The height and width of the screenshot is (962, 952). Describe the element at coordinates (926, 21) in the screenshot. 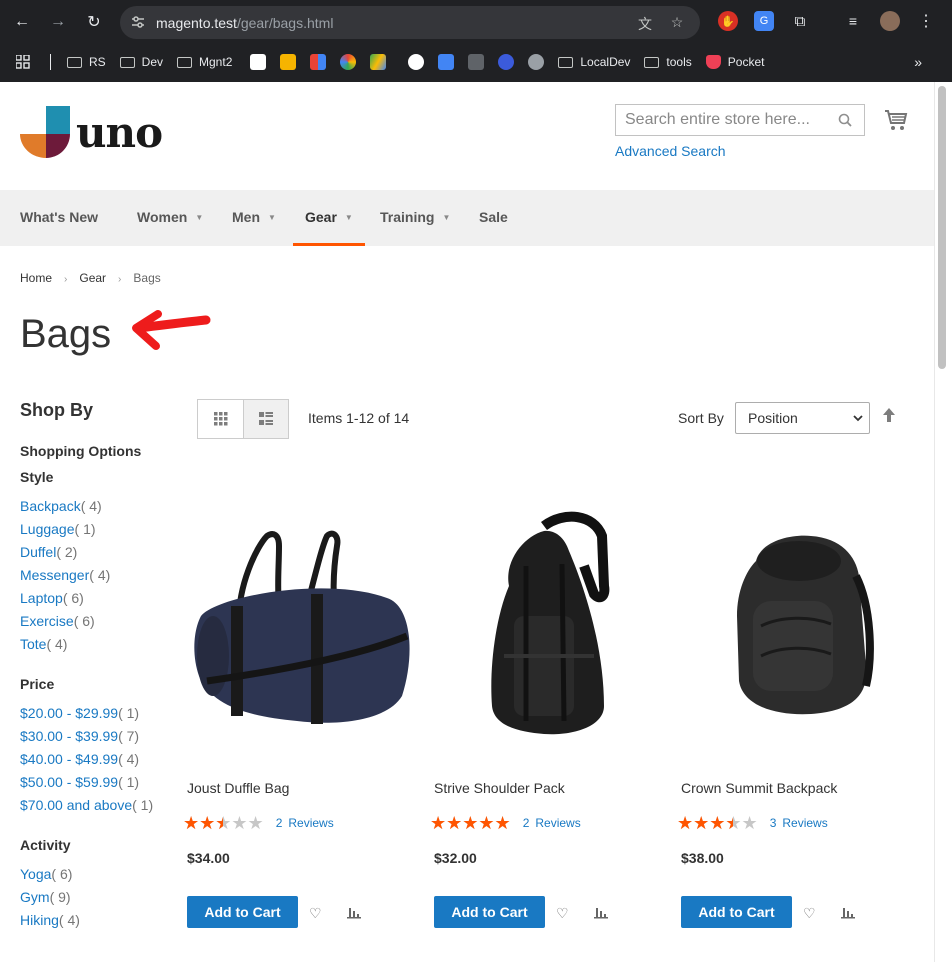

I see `browser-menu-icon: ⋮` at that location.